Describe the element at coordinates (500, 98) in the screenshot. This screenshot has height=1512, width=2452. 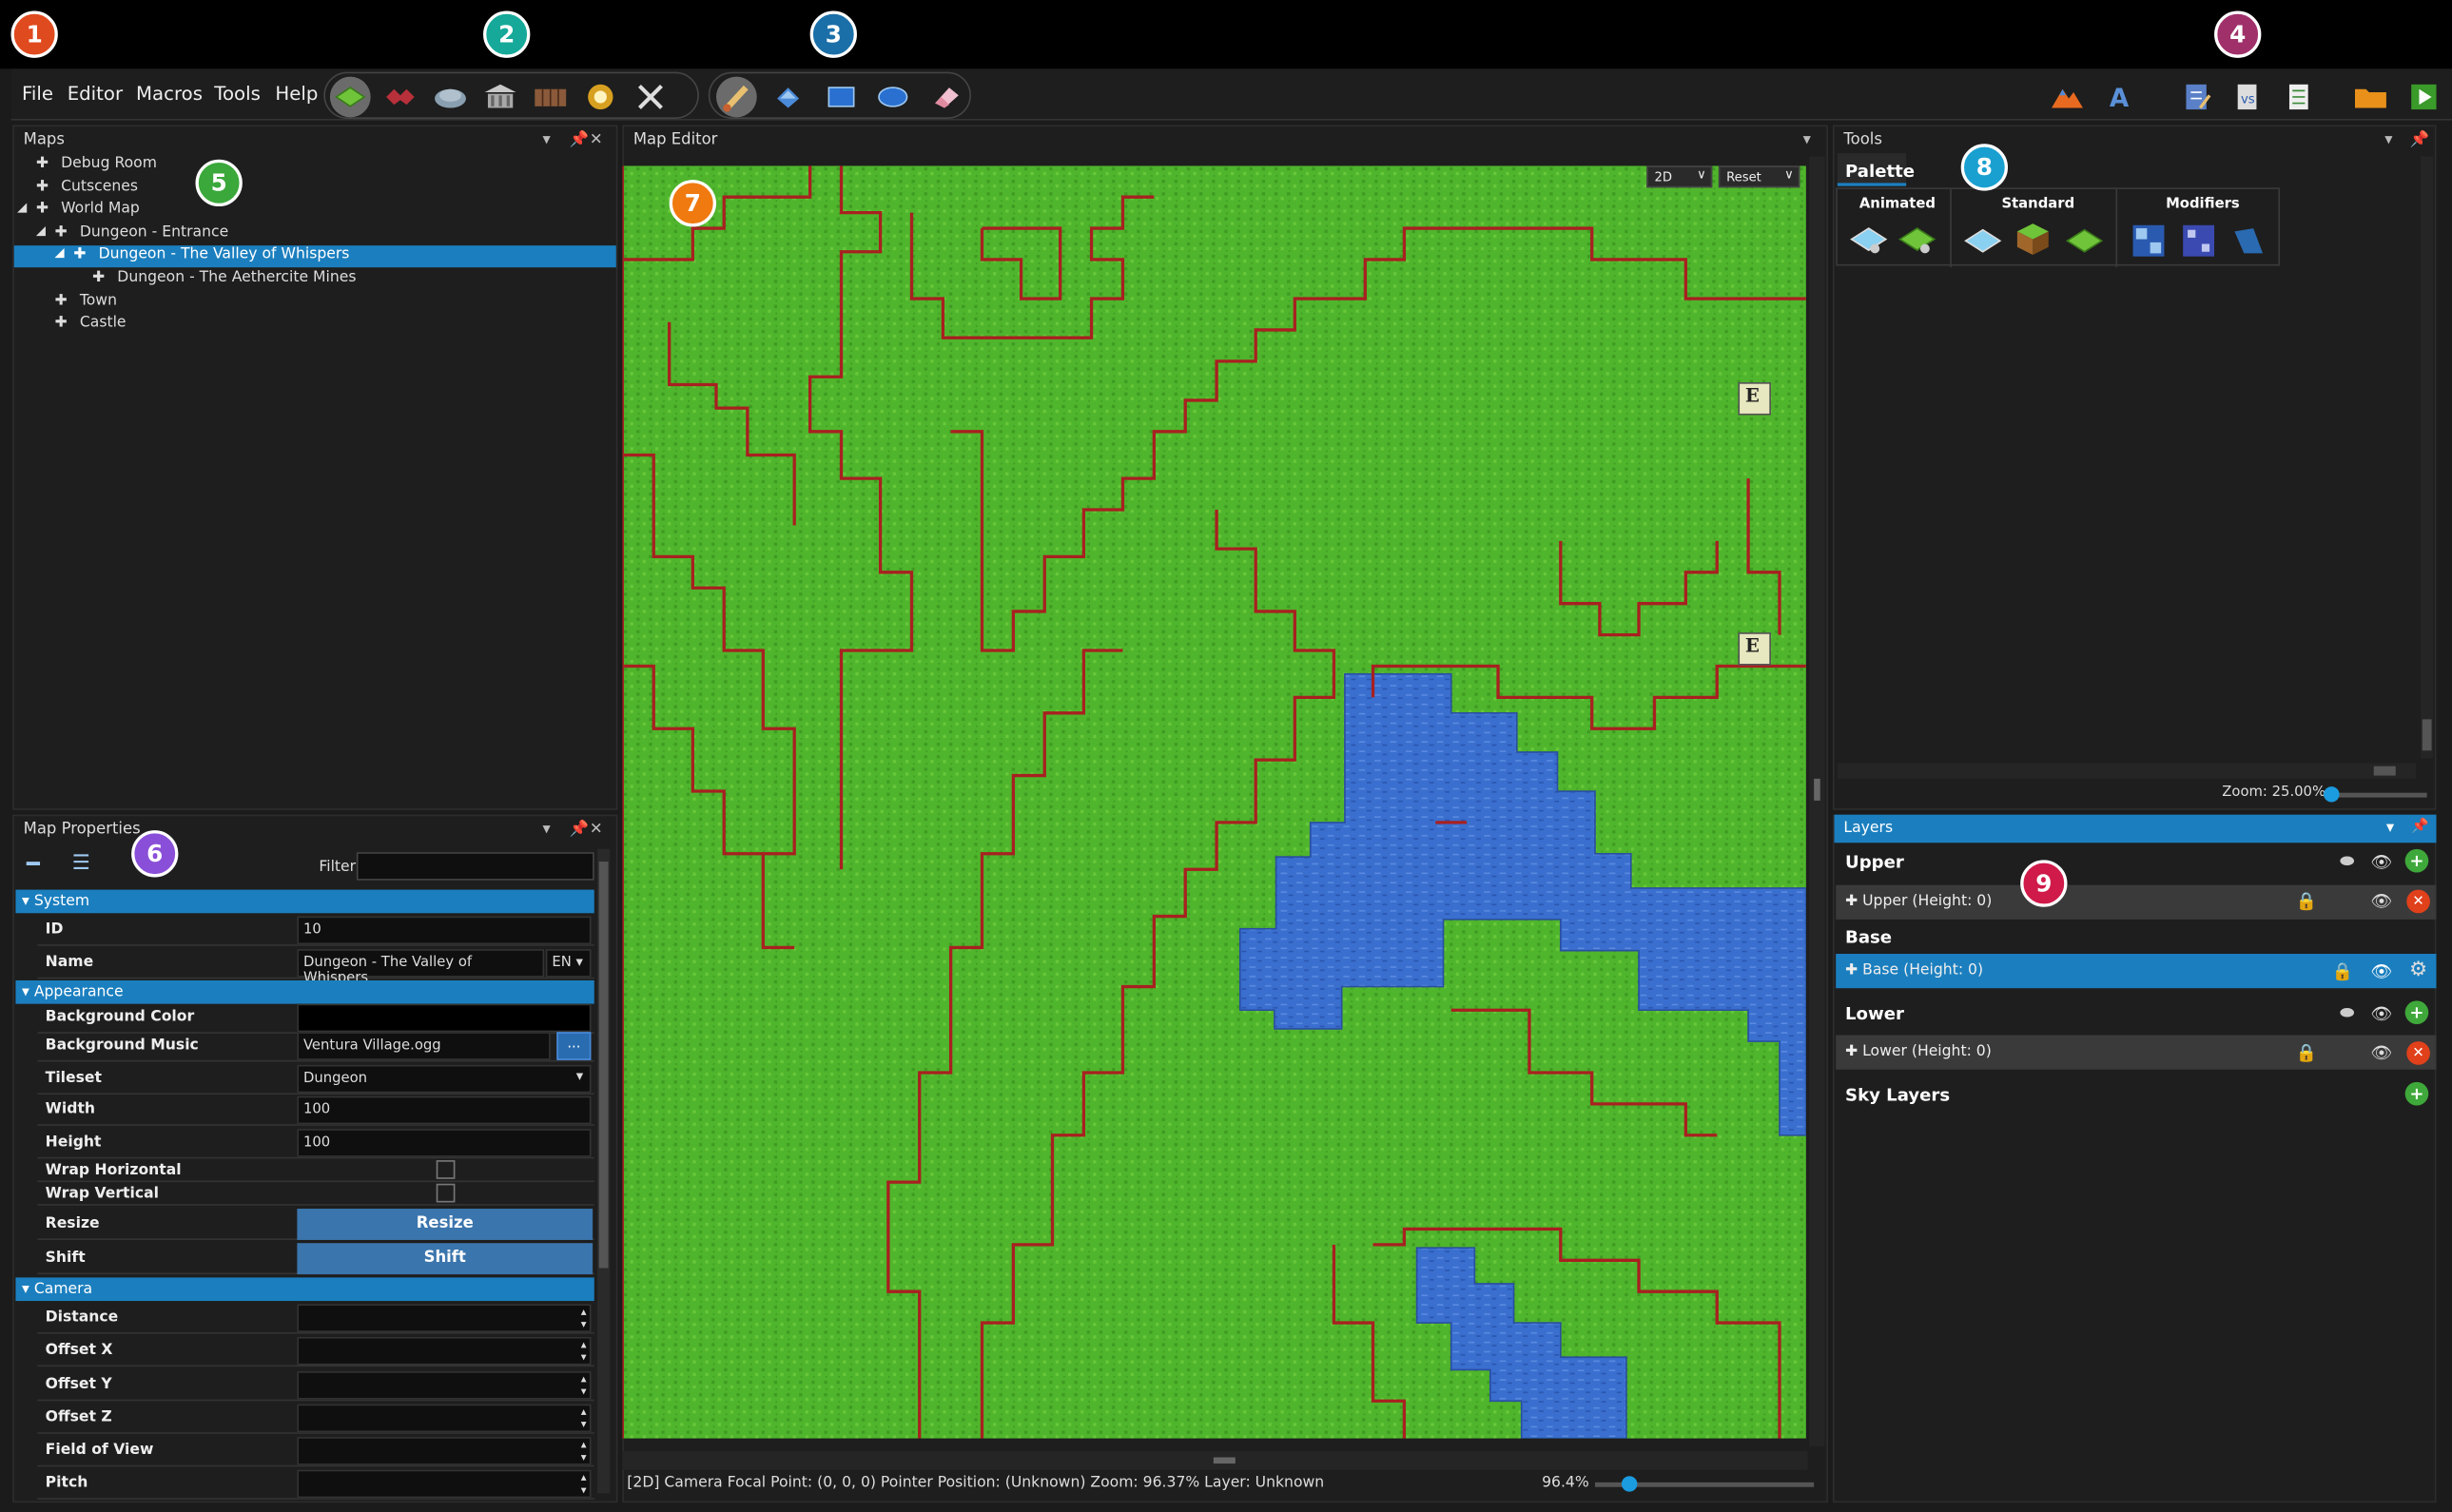
I see `building-mode-icon` at that location.